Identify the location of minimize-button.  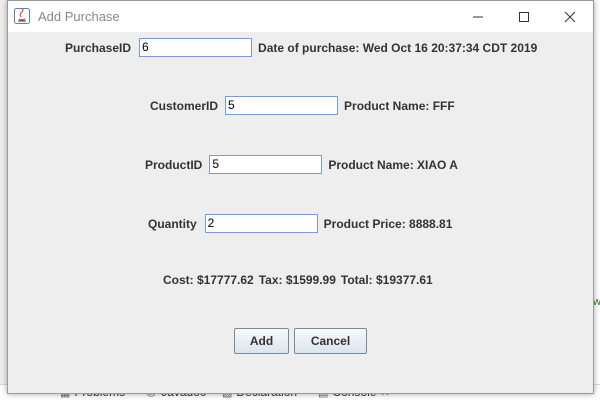
(478, 16).